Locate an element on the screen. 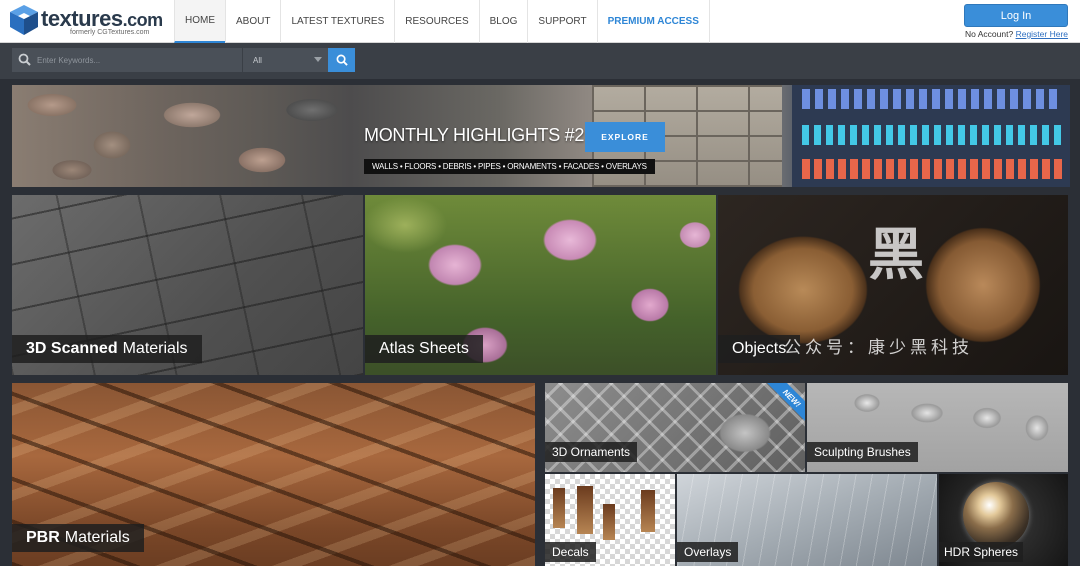  tile-3d-ornaments: NEW! 3D Ornaments is located at coordinates (675, 427).